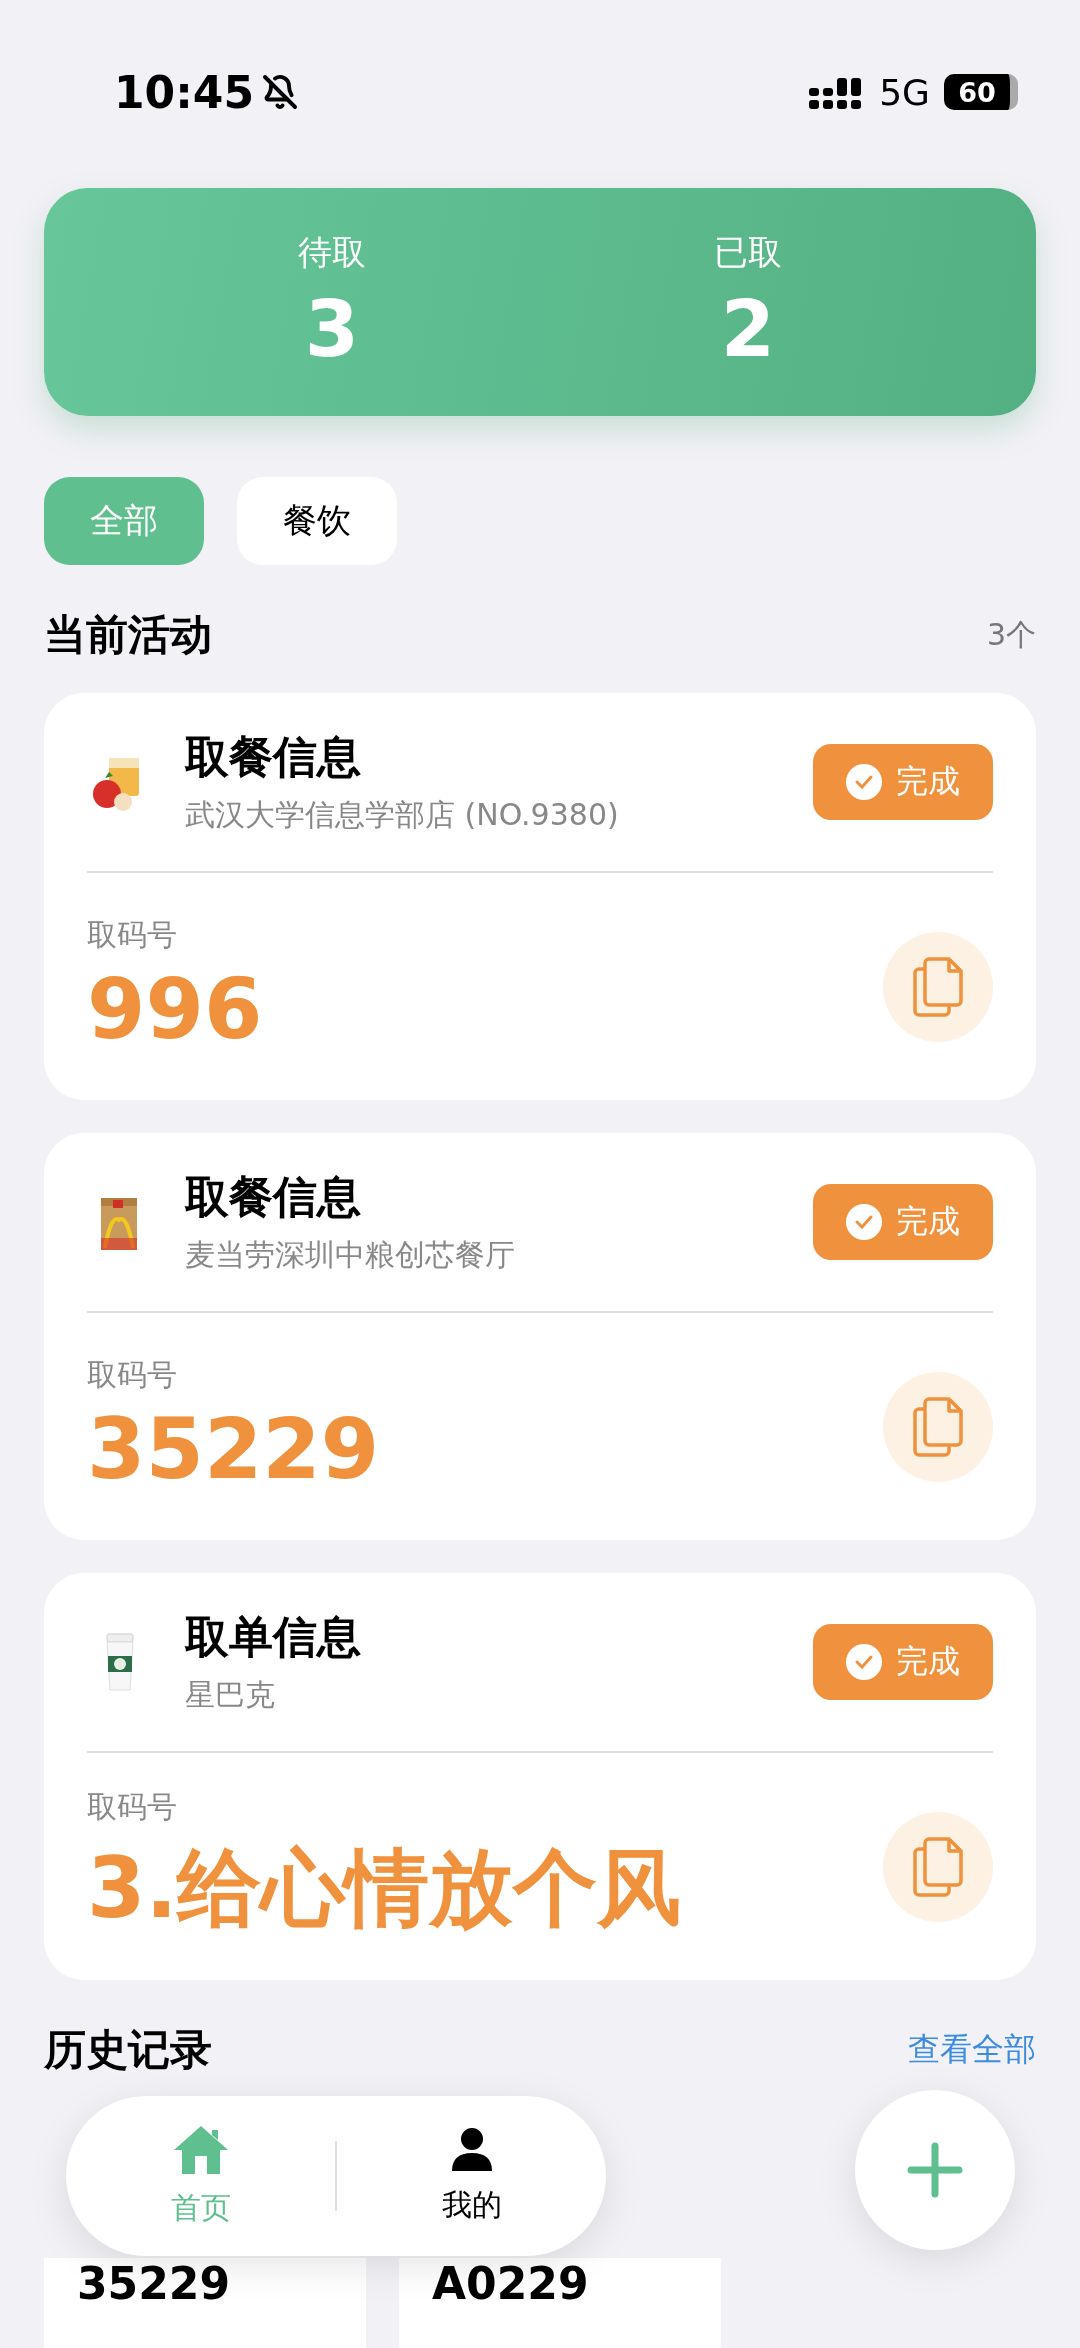 This screenshot has width=1080, height=2348. I want to click on pickup-code: 35229, so click(233, 1449).